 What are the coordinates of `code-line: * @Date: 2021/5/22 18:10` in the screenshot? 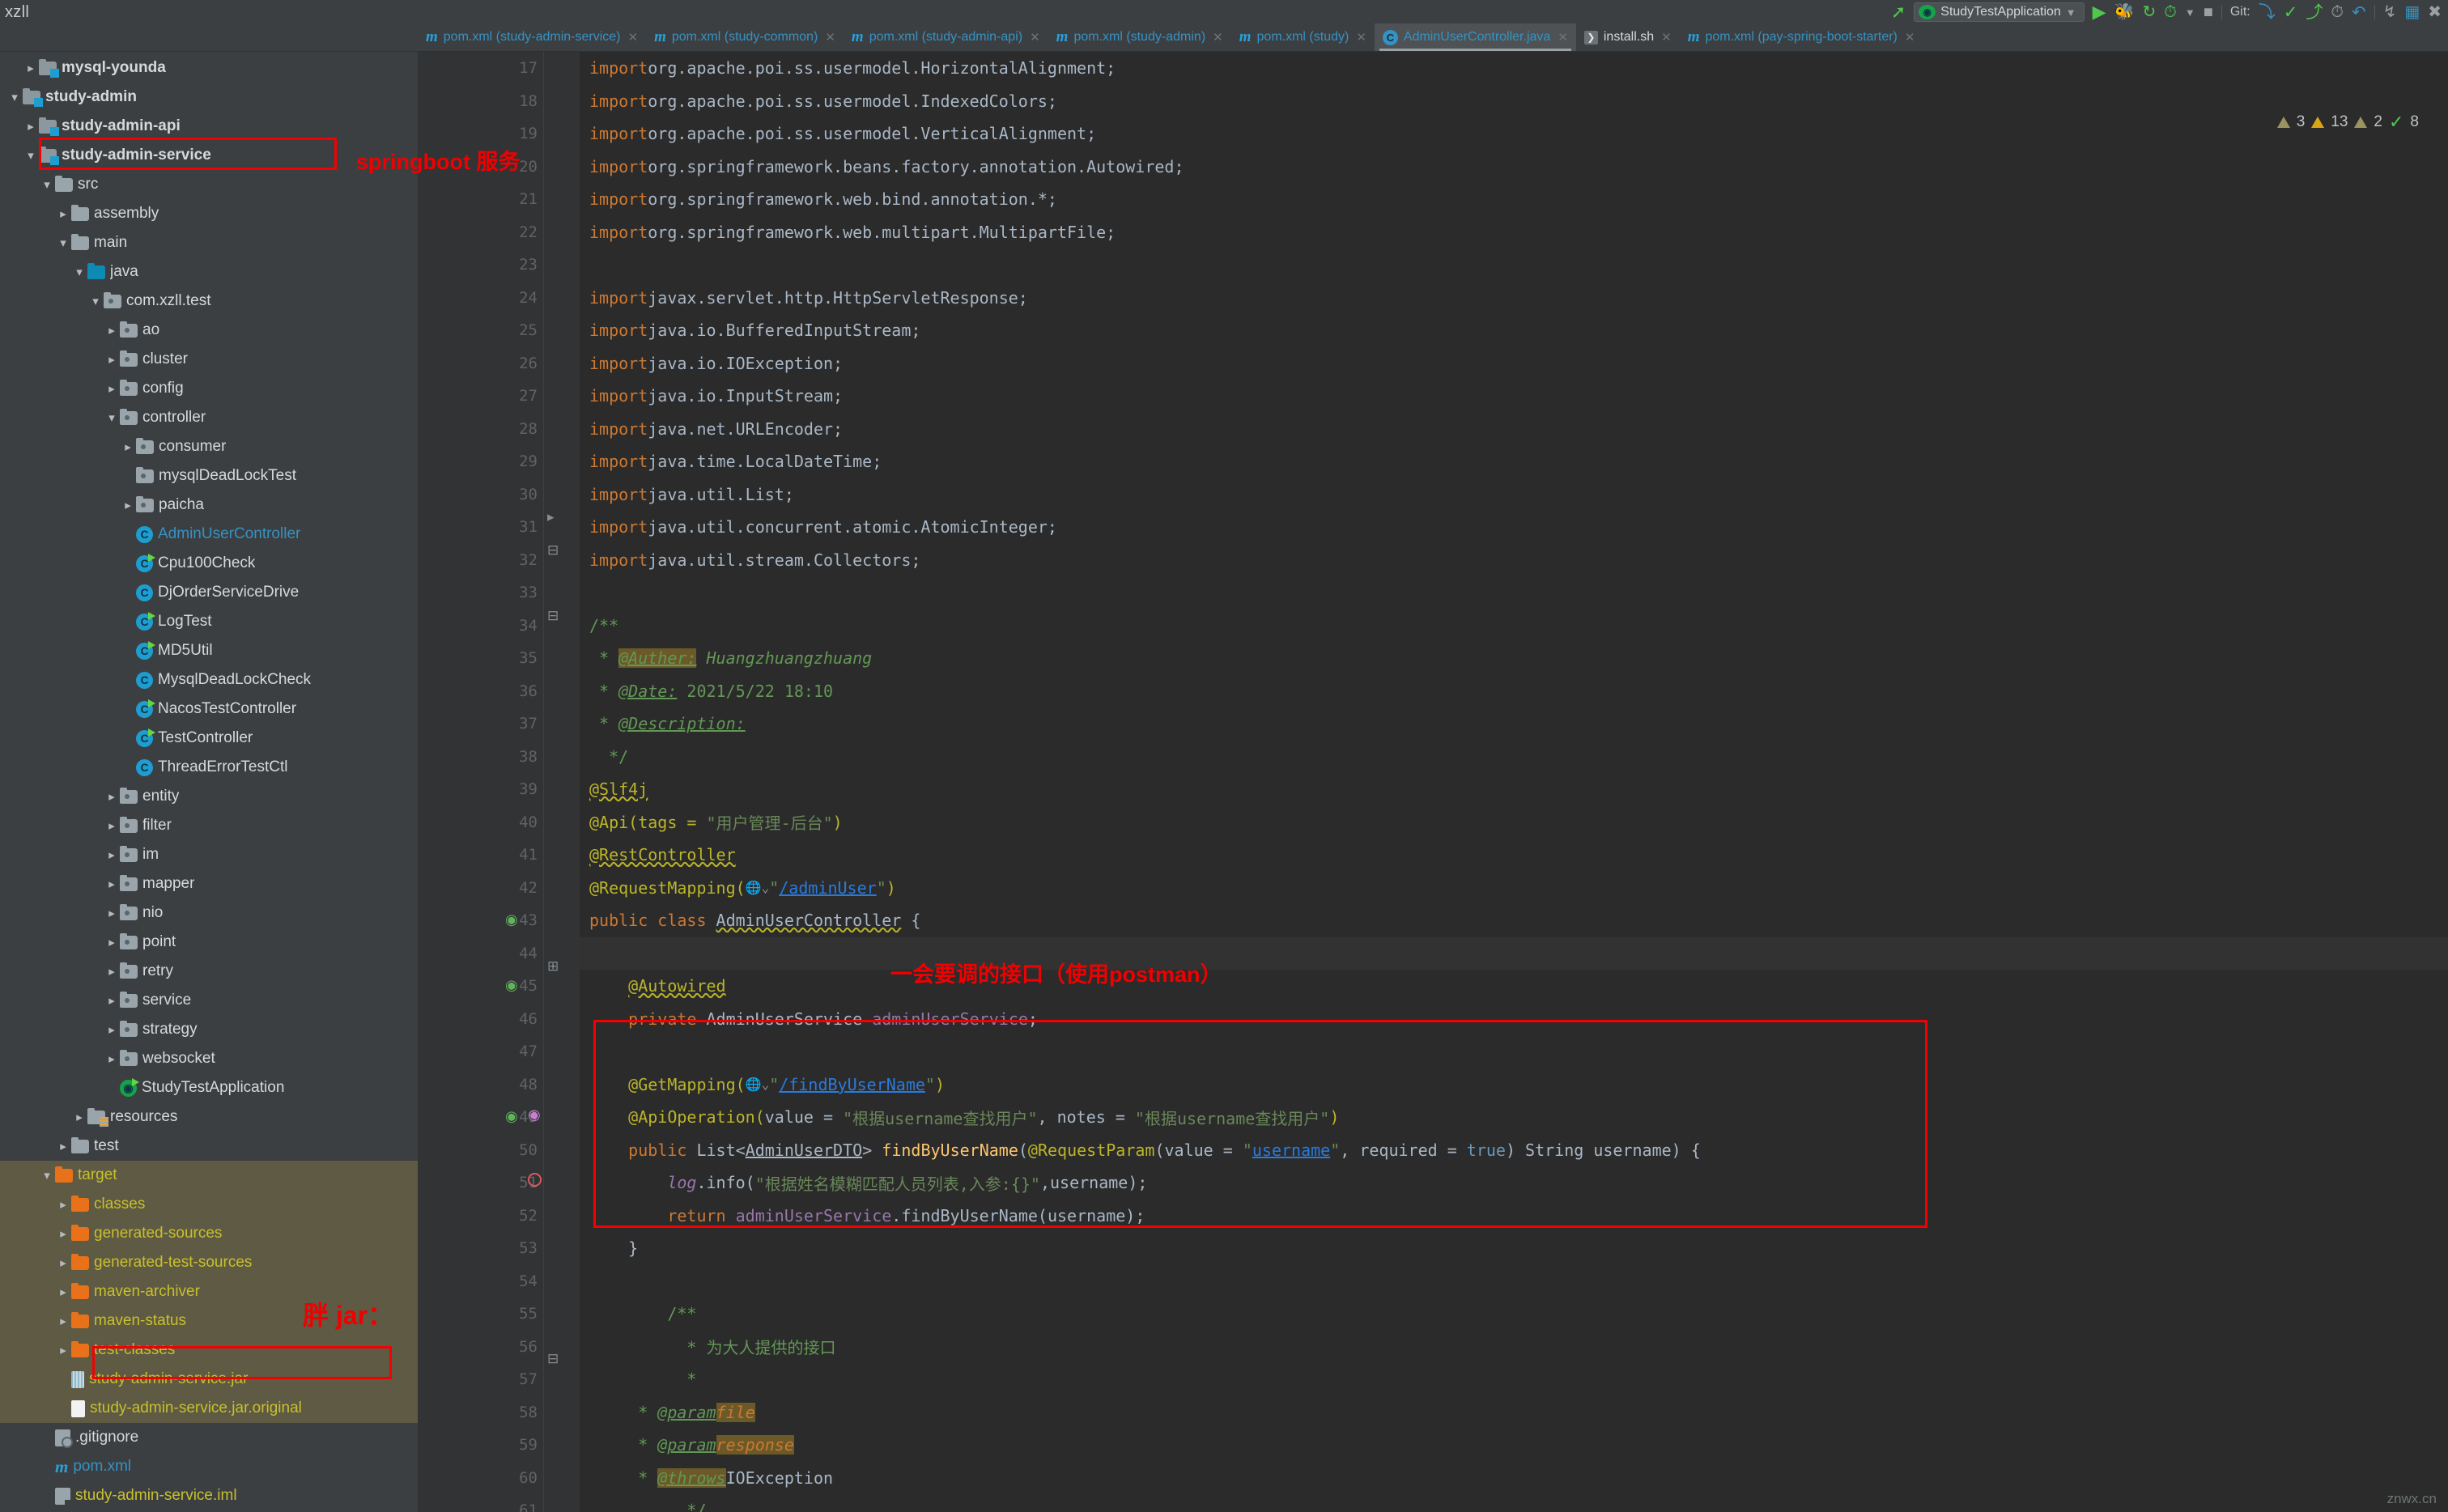 It's located at (1514, 691).